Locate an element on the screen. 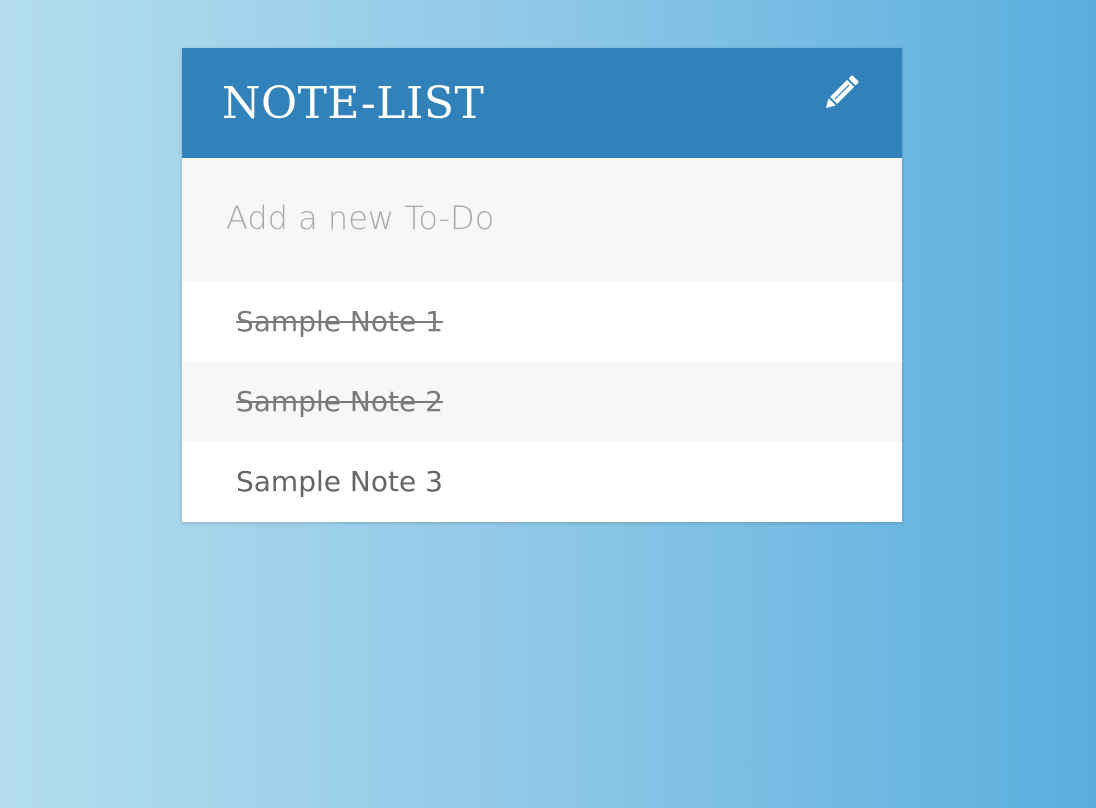 Image resolution: width=1096 pixels, height=808 pixels. app-title: NOTE-LIST is located at coordinates (353, 103).